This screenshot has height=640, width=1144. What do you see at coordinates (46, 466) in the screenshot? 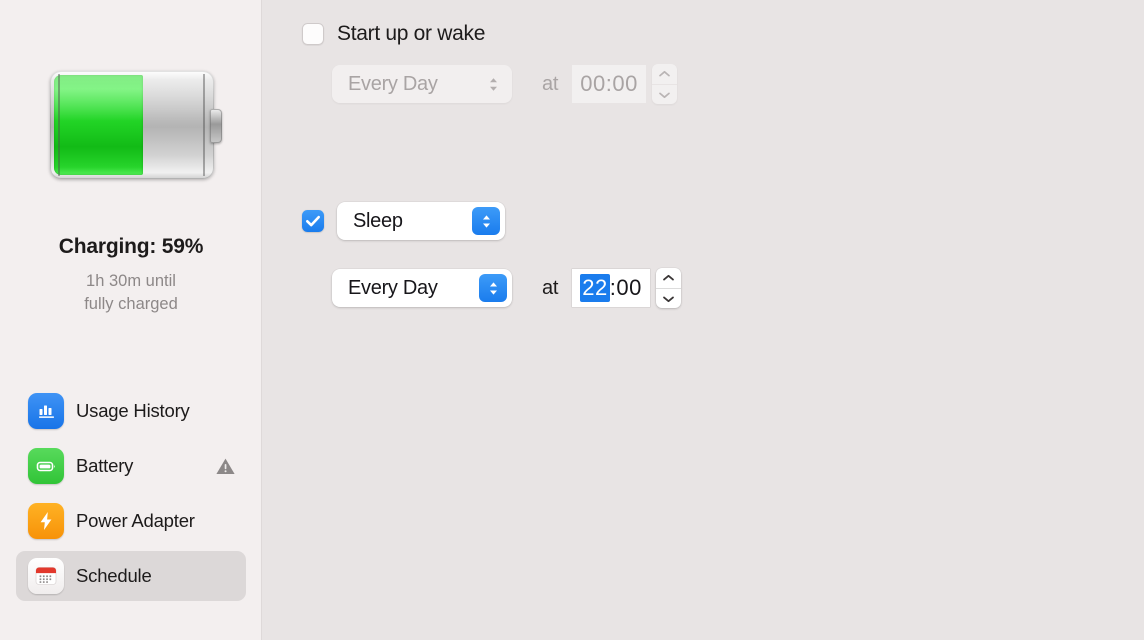
I see `battery-icon` at bounding box center [46, 466].